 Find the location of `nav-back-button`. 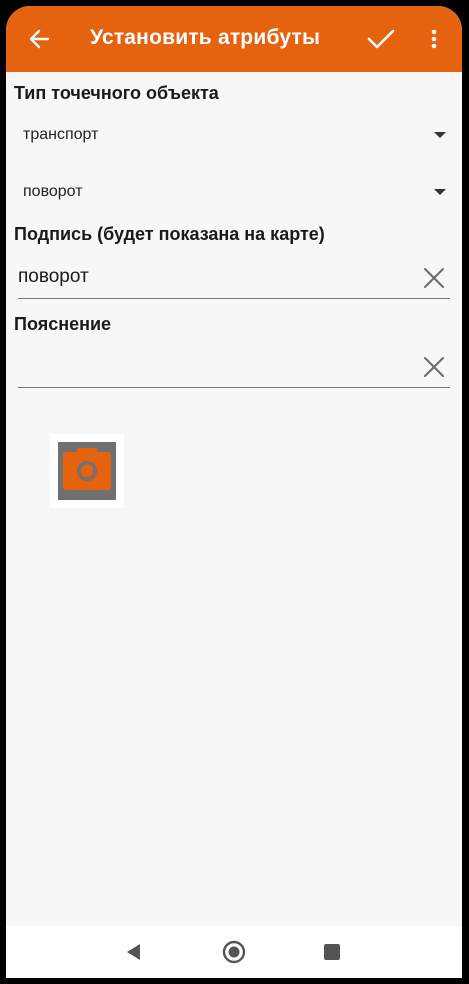

nav-back-button is located at coordinates (134, 952).